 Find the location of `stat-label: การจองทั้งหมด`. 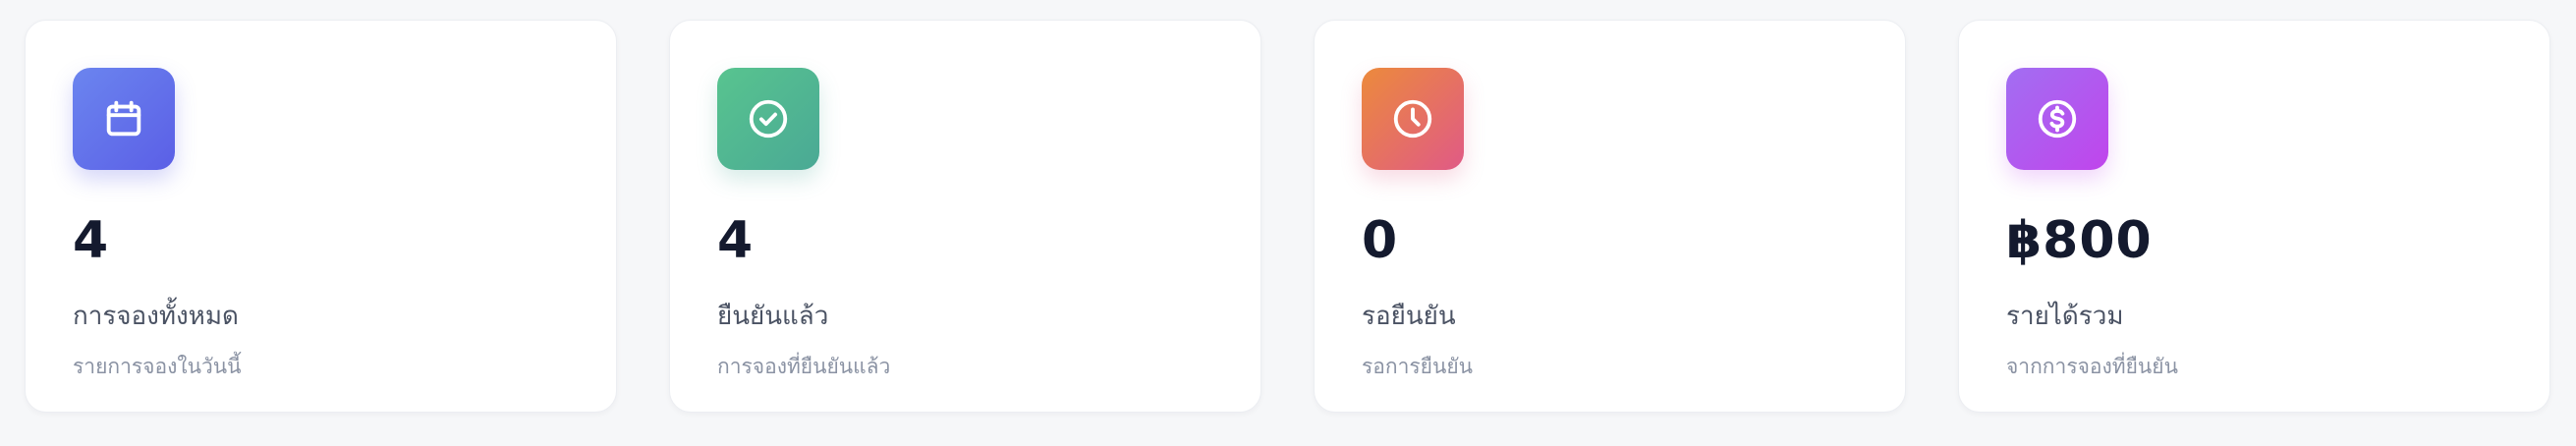

stat-label: การจองทั้งหมด is located at coordinates (156, 316).